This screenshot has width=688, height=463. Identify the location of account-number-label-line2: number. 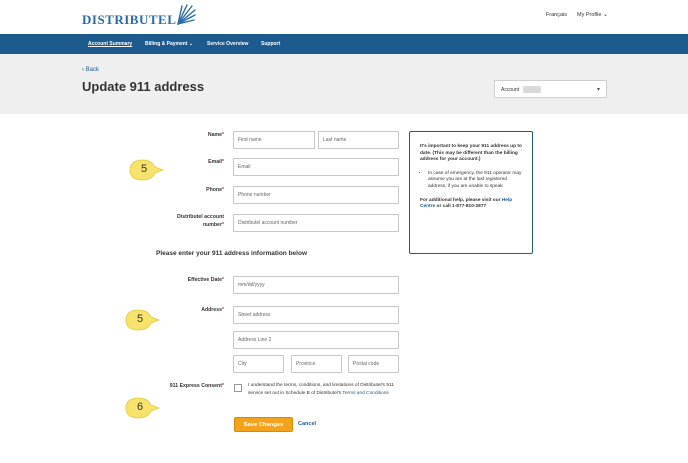
(212, 225).